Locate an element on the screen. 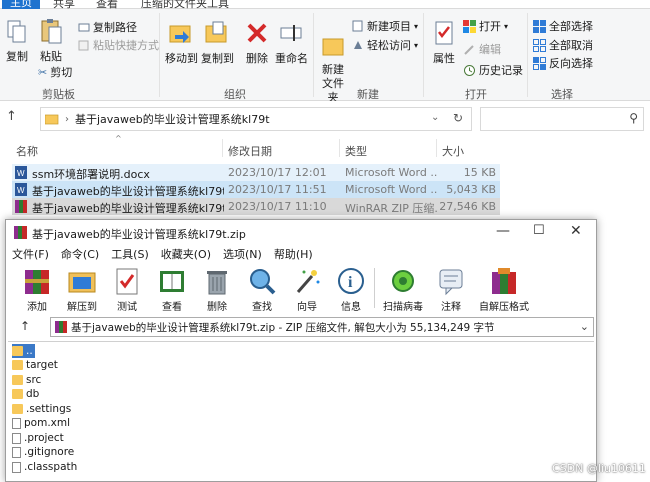 The height and width of the screenshot is (482, 650). list-item: .gitignore is located at coordinates (43, 452).